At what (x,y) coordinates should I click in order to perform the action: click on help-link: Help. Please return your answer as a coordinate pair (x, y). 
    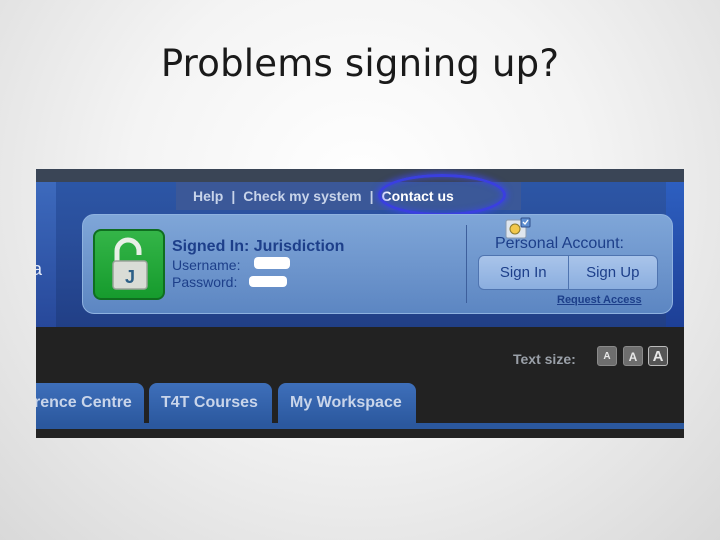
    Looking at the image, I should click on (208, 196).